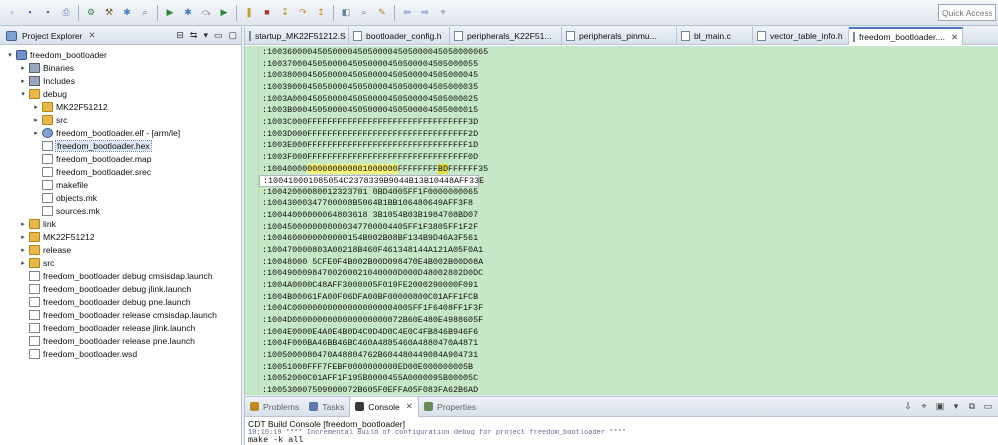 The height and width of the screenshot is (445, 998). Describe the element at coordinates (68, 353) in the screenshot. I see `tree-item: freedom_bootloader.wsd` at that location.